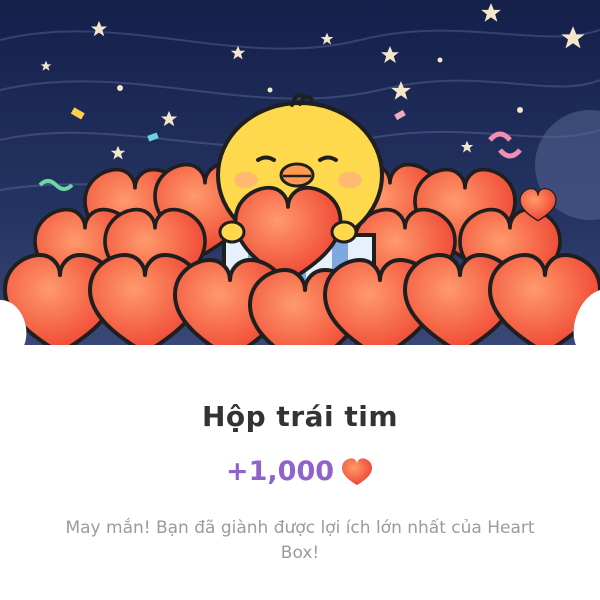  What do you see at coordinates (300, 416) in the screenshot?
I see `page-title: Hộp trái tim` at bounding box center [300, 416].